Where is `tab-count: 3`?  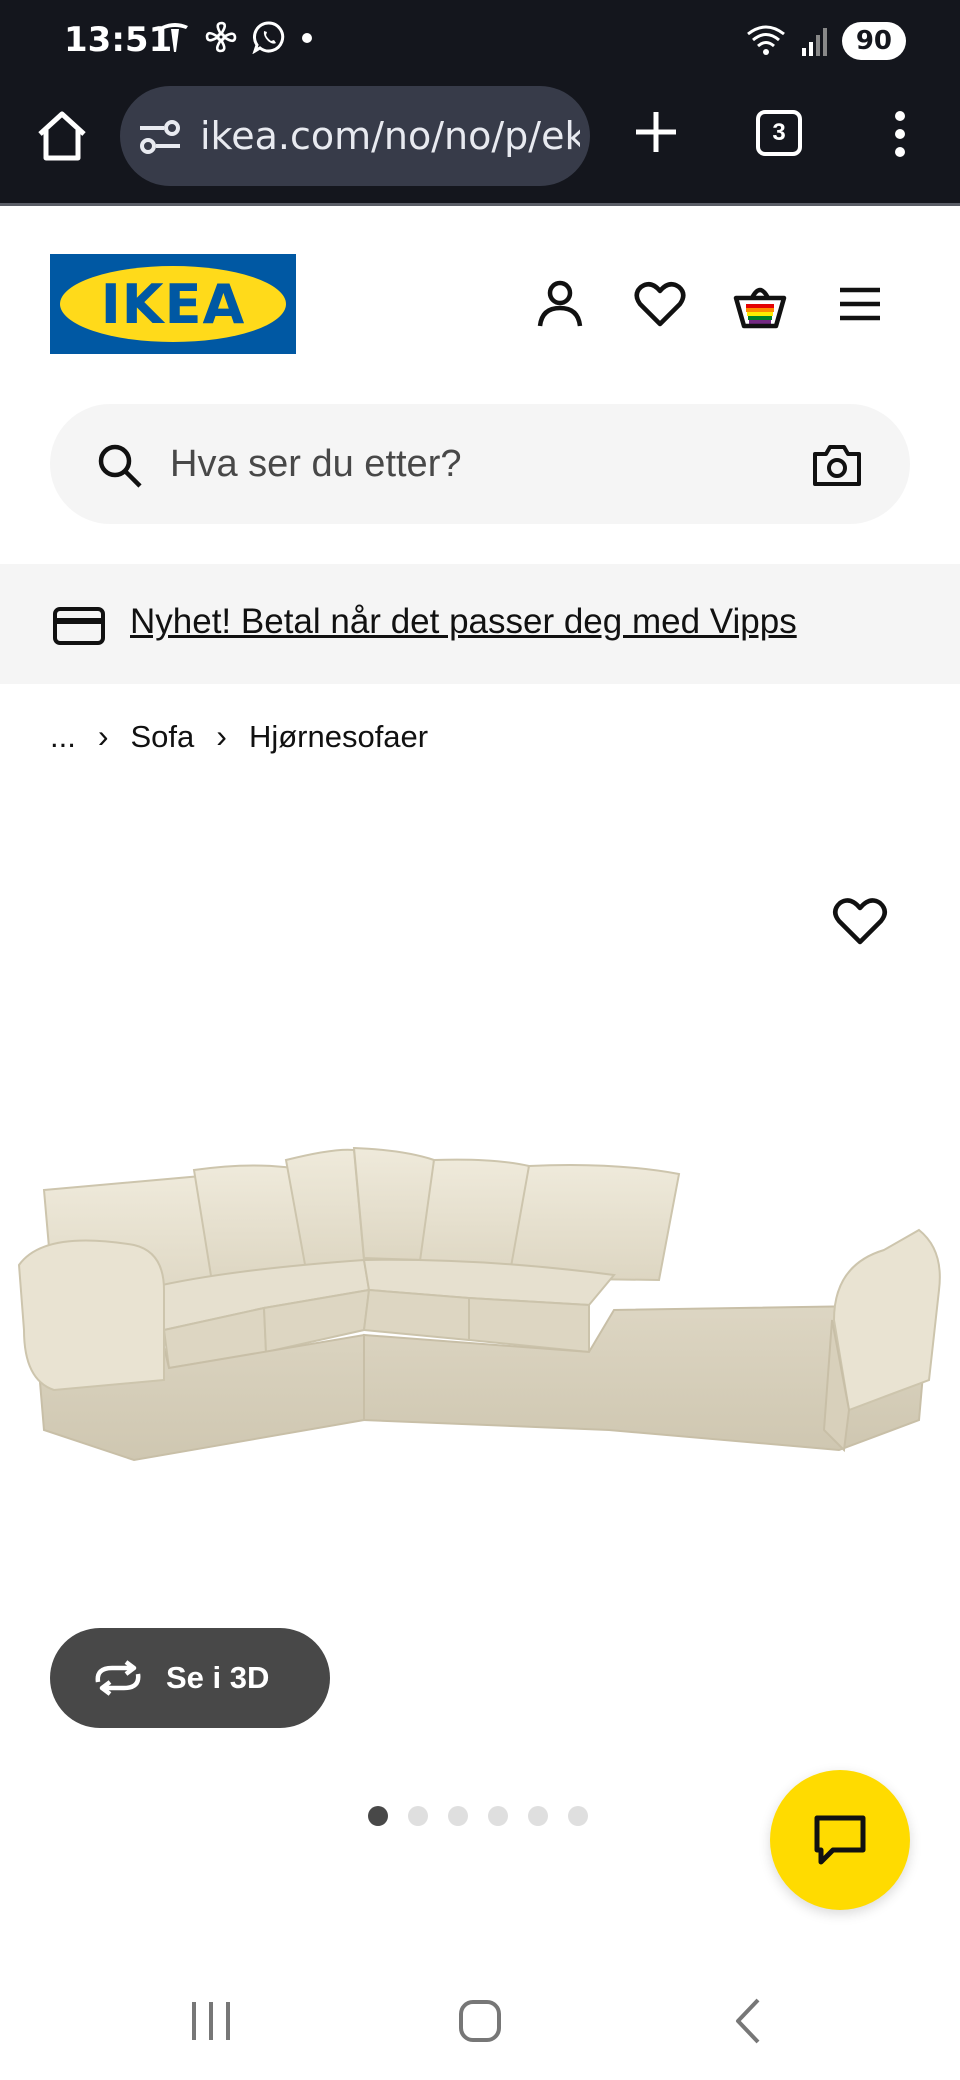 tab-count: 3 is located at coordinates (779, 132).